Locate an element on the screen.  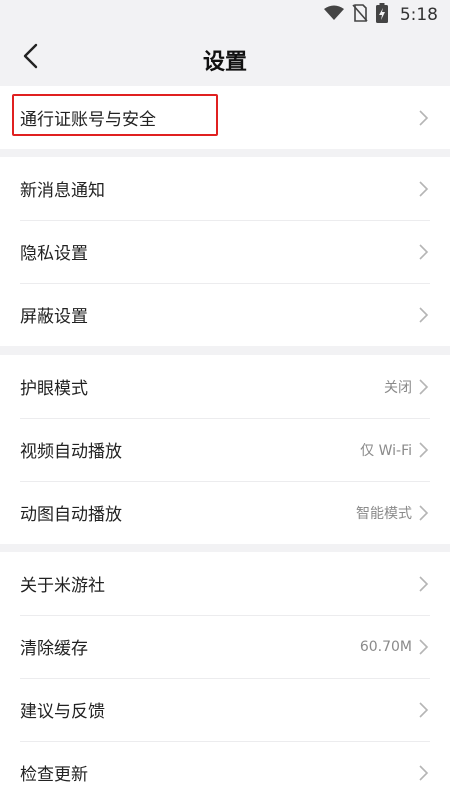
settings-item-value: 60.70M is located at coordinates (385, 646).